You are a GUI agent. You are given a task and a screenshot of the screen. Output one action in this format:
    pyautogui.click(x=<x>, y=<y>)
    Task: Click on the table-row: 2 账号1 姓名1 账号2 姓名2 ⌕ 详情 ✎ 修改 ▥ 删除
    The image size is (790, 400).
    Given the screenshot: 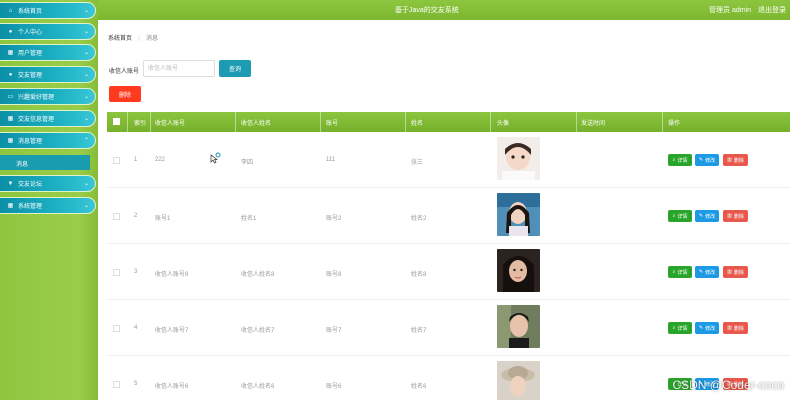 What is the action you would take?
    pyautogui.click(x=448, y=216)
    